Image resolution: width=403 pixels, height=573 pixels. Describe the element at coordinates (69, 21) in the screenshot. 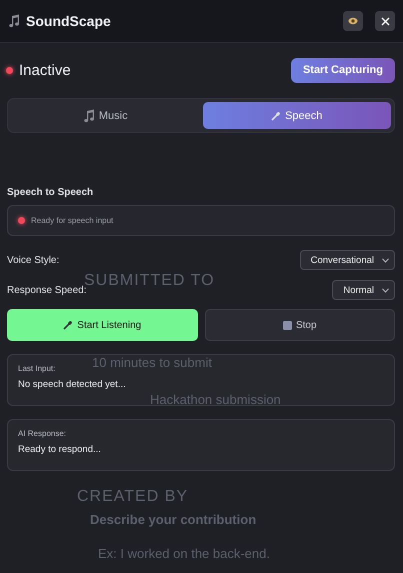

I see `window-title: SoundScape` at that location.